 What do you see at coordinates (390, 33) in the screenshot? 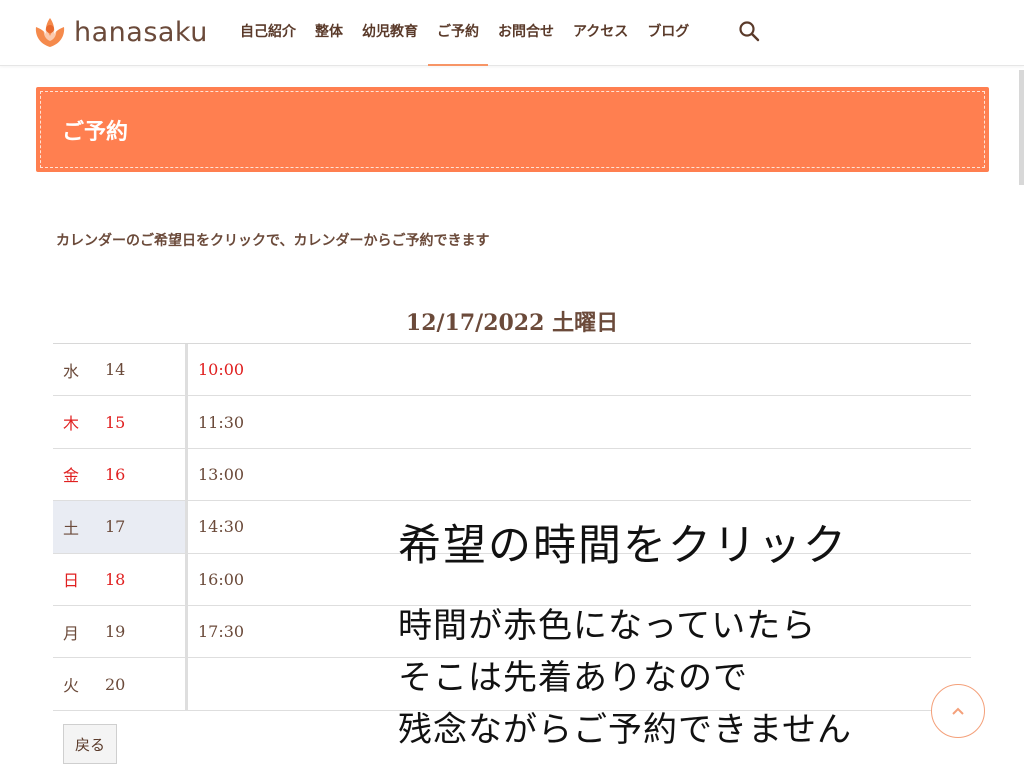
I see `nav-item-early-education: 幼児教育` at bounding box center [390, 33].